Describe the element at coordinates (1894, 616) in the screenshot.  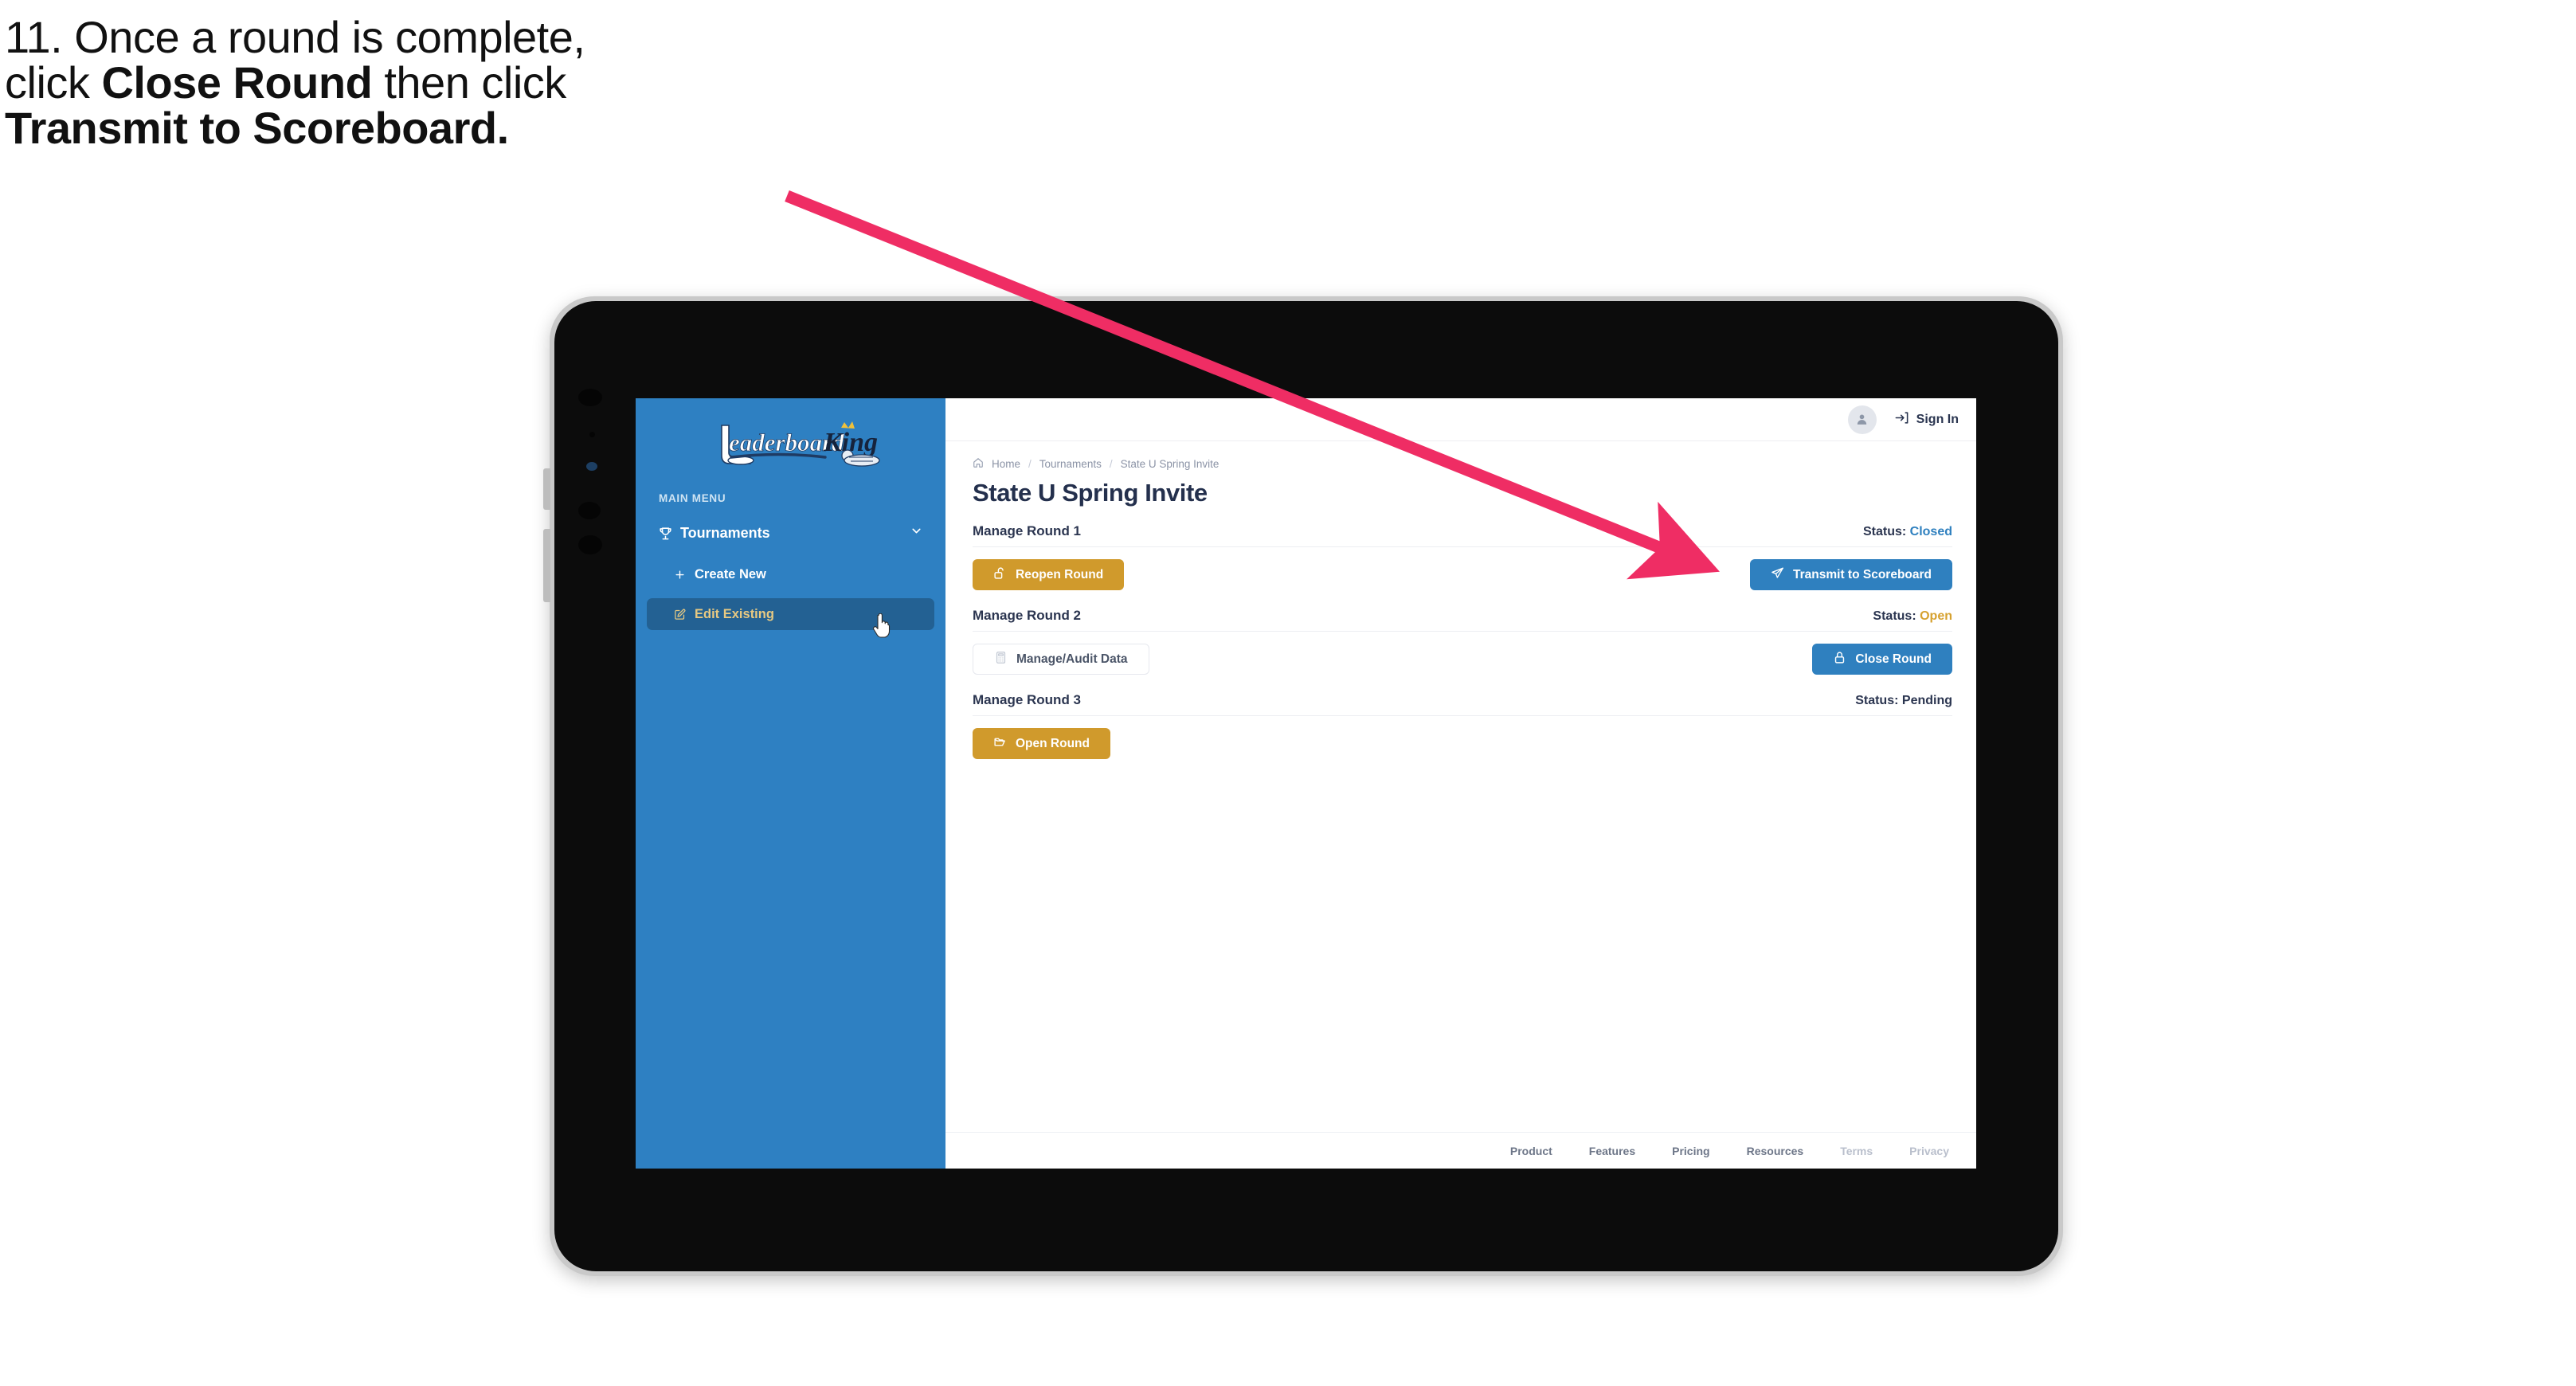
I see `round-2-status-label: Status:` at that location.